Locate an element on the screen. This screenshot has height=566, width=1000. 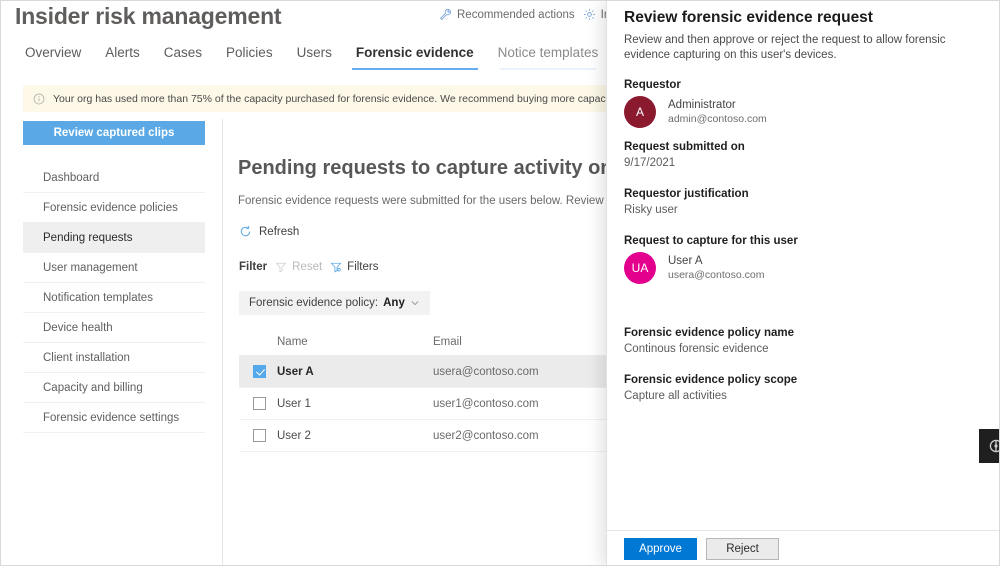
requestor-label: Requestor is located at coordinates (652, 85).